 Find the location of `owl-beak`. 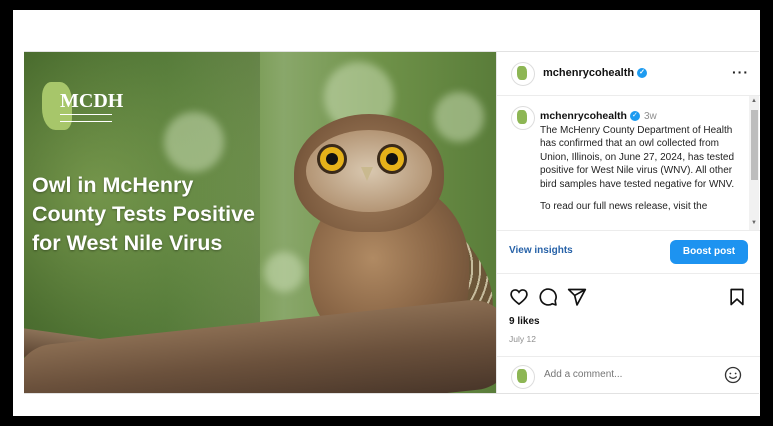

owl-beak is located at coordinates (367, 174).